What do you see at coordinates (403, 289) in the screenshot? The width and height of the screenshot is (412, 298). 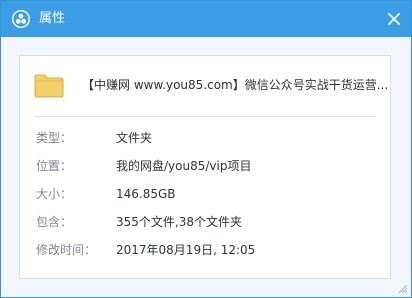 I see `resize-grip-icon` at bounding box center [403, 289].